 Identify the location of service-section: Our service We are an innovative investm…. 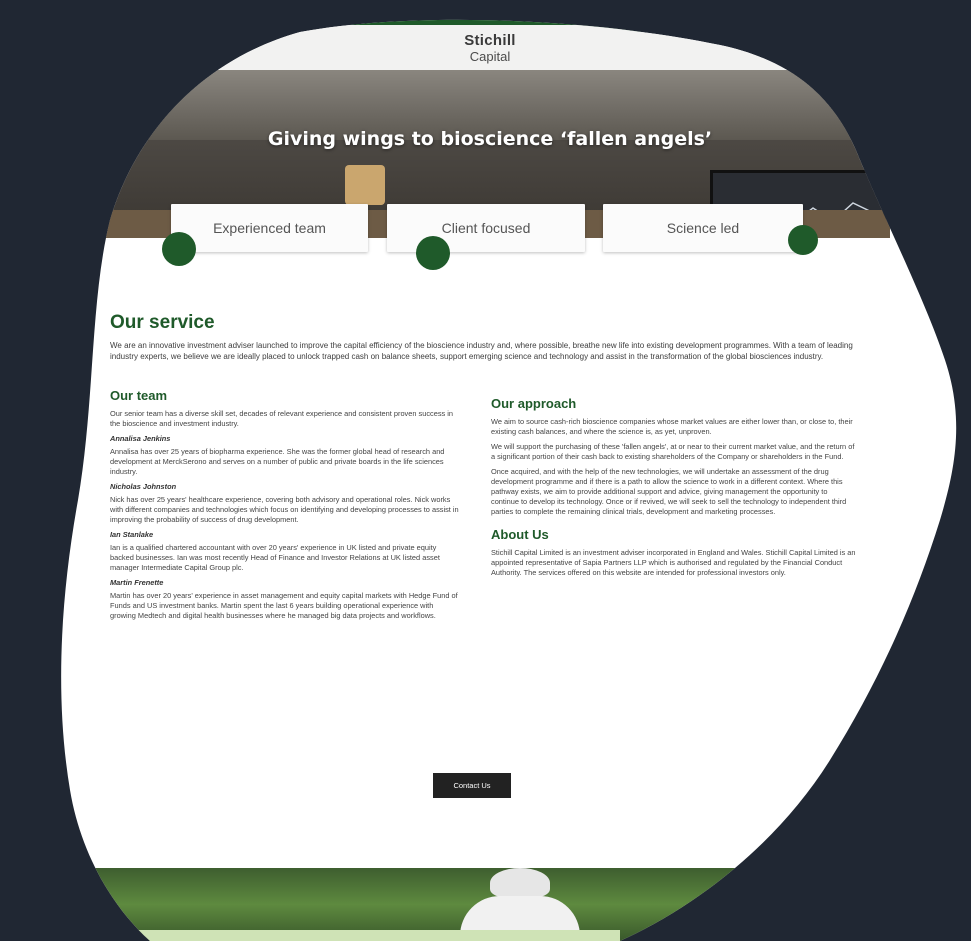
(490, 337).